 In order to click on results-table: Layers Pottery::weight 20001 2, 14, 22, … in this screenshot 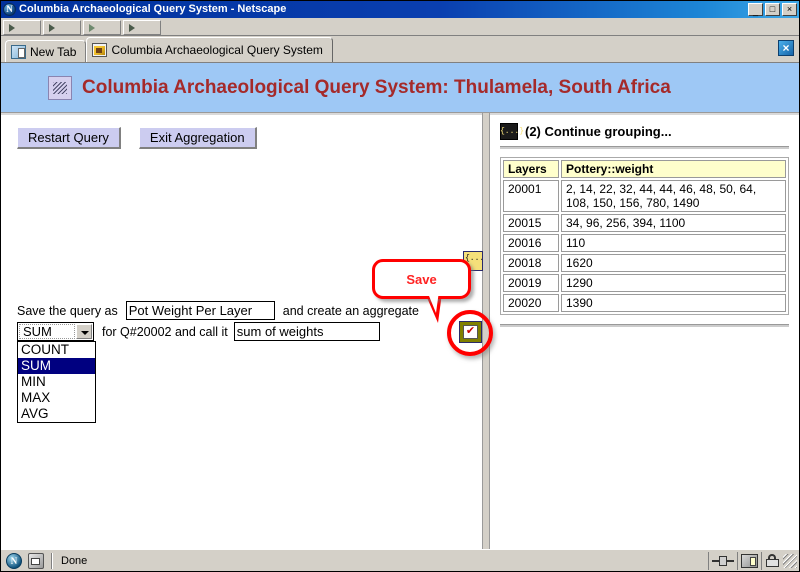, I will do `click(644, 236)`.